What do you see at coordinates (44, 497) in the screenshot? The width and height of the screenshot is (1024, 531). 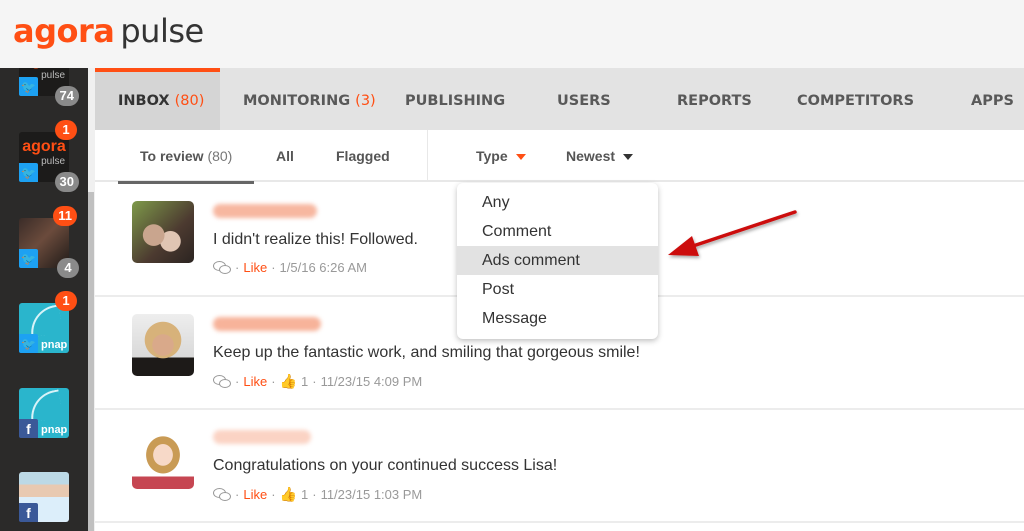 I see `account-medical-facebook: f` at bounding box center [44, 497].